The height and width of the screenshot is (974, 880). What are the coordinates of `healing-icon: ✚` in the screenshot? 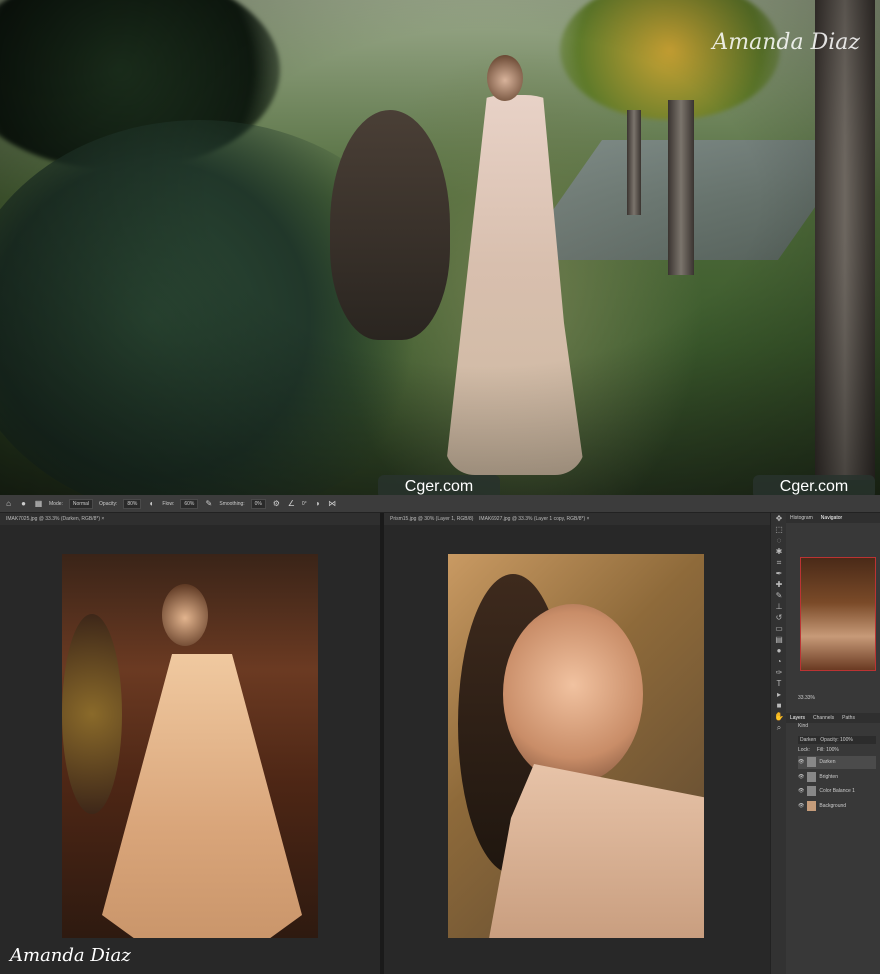 It's located at (779, 584).